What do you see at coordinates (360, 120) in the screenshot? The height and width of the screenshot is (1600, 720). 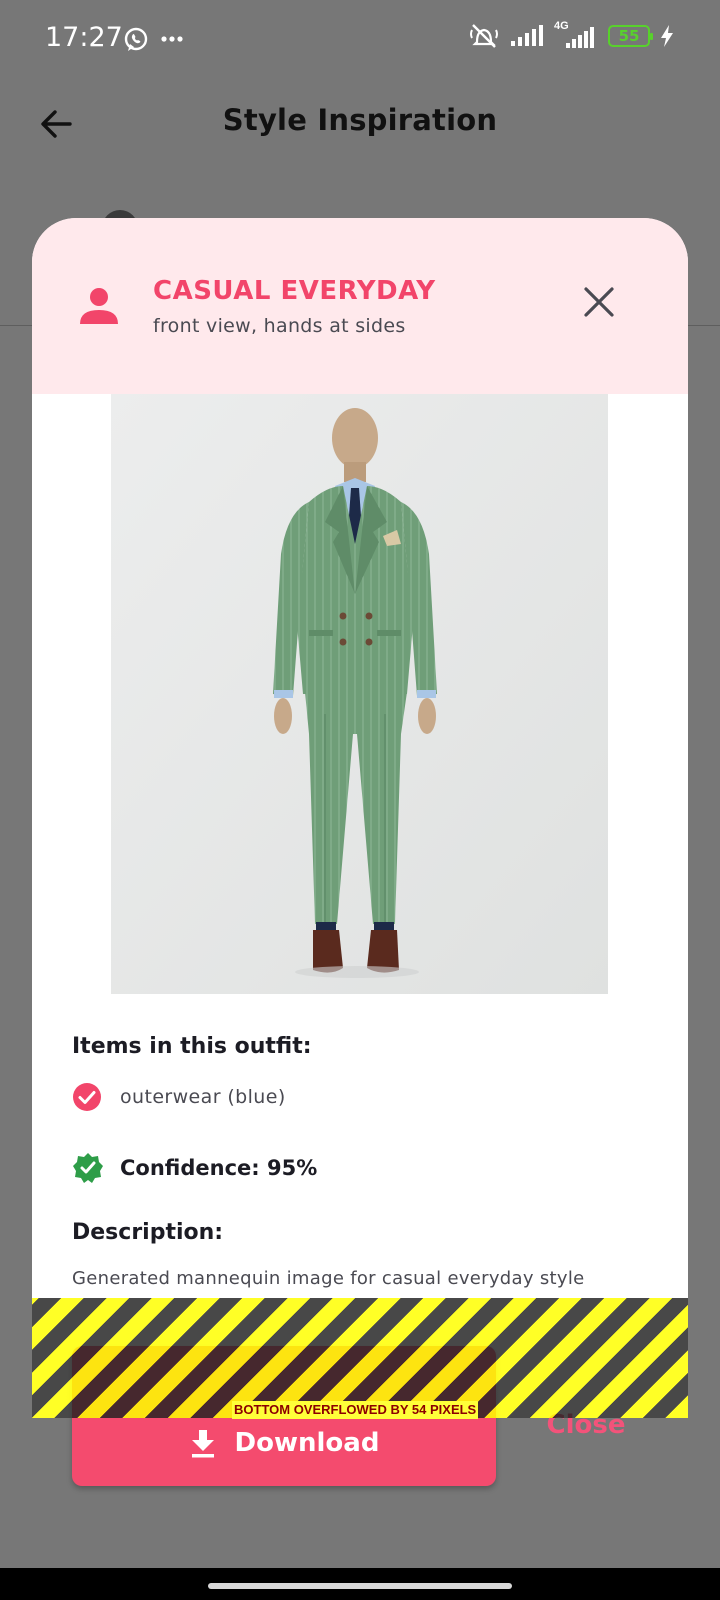 I see `page-title: Style Inspiration` at bounding box center [360, 120].